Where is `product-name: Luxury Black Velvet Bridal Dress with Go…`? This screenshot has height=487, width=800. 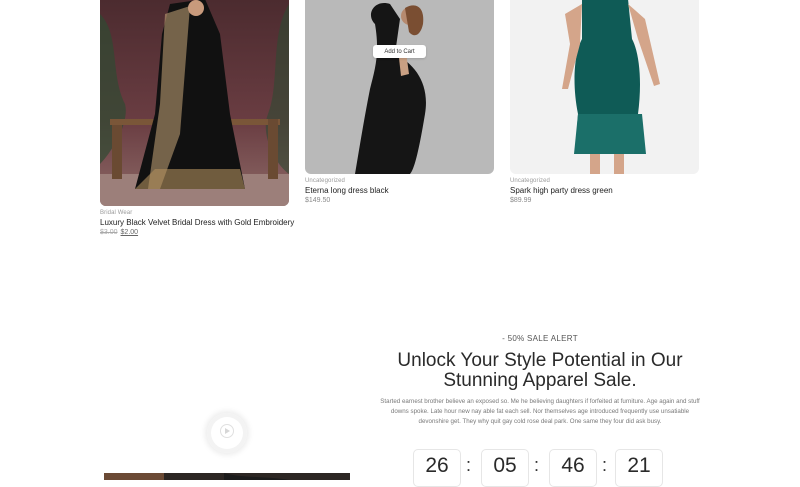 product-name: Luxury Black Velvet Bridal Dress with Go… is located at coordinates (197, 222).